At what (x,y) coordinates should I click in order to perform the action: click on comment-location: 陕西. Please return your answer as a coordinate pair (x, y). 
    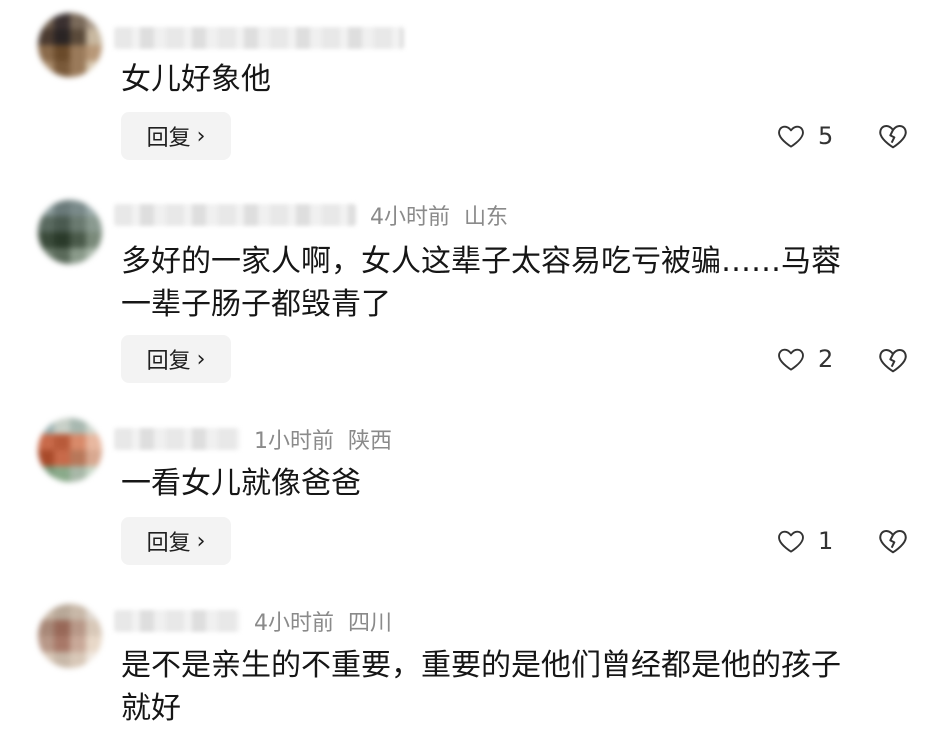
    Looking at the image, I should click on (370, 441).